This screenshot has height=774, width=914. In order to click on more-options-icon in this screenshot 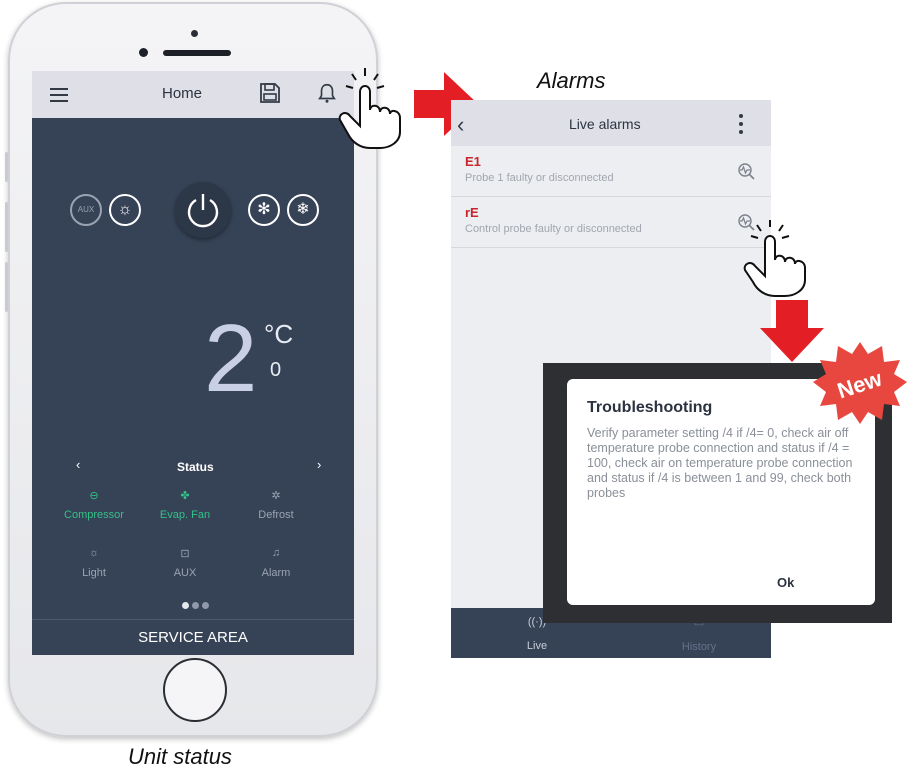, I will do `click(741, 126)`.